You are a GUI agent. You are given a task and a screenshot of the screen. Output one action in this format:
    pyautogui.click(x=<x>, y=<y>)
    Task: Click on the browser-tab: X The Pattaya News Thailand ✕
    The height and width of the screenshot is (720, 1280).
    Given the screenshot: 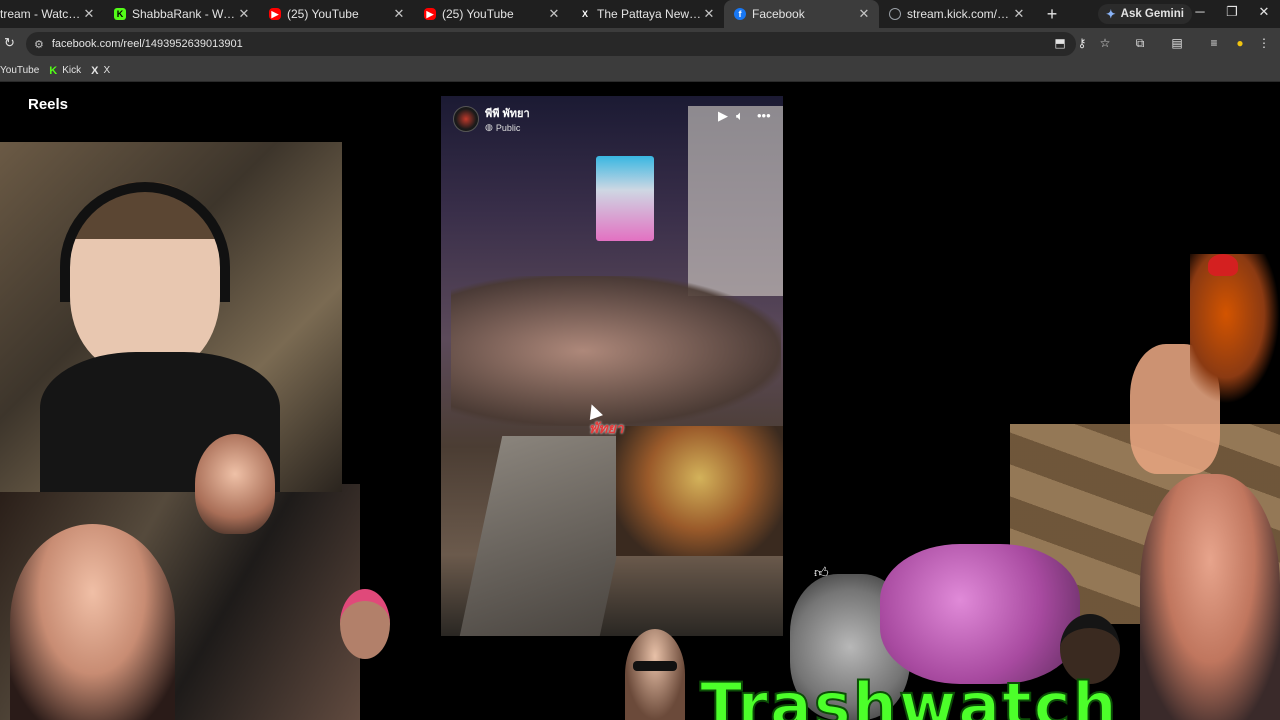 What is the action you would take?
    pyautogui.click(x=646, y=14)
    